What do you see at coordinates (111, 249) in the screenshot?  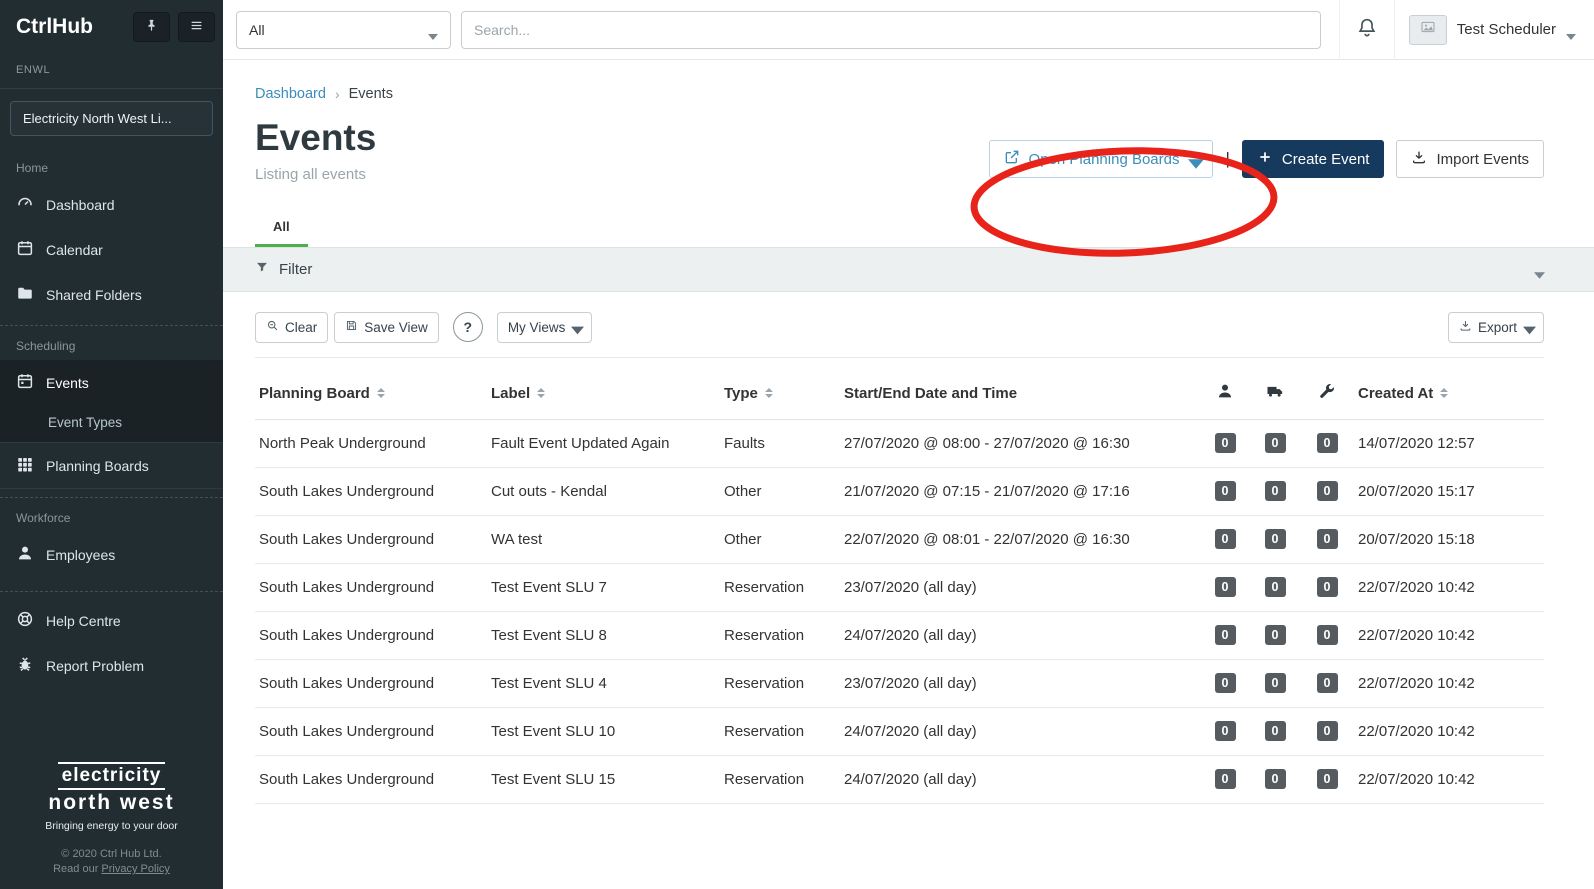 I see `sidebar-item-calendar: Calendar` at bounding box center [111, 249].